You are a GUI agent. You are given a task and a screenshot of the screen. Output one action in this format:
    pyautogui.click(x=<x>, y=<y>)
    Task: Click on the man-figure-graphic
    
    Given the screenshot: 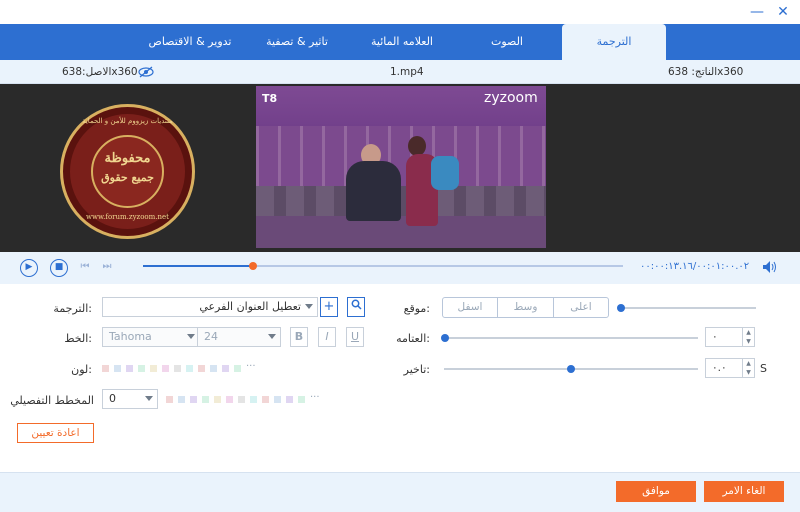 What is the action you would take?
    pyautogui.click(x=373, y=191)
    